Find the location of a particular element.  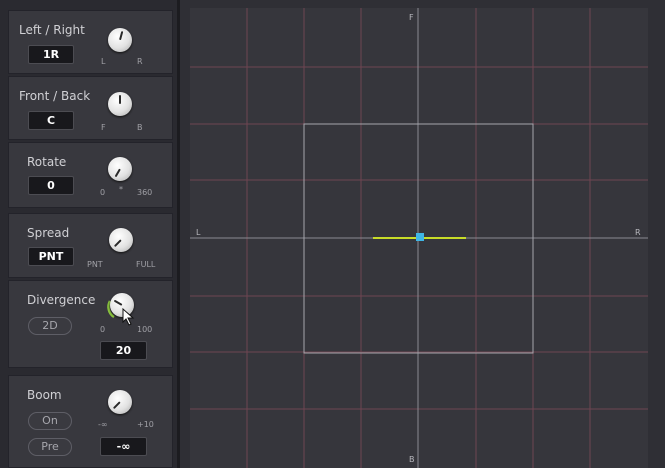

boom-on-button: On is located at coordinates (50, 421).